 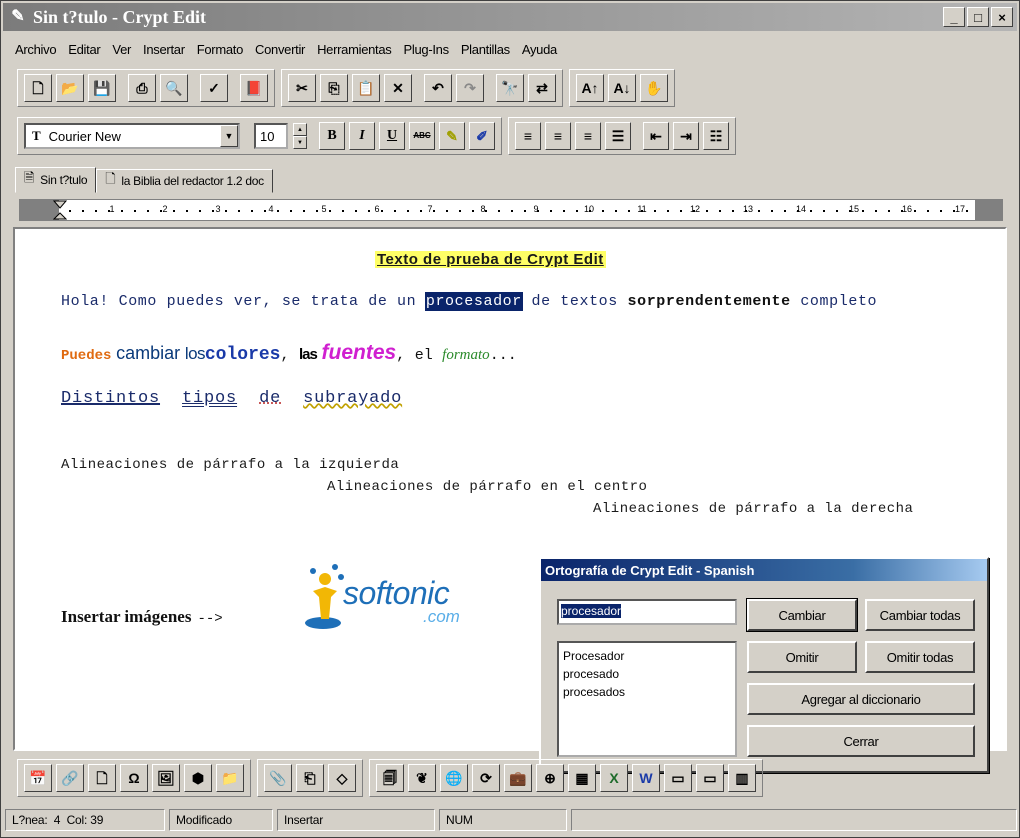 What do you see at coordinates (302, 88) in the screenshot?
I see `cut-icon: ✂` at bounding box center [302, 88].